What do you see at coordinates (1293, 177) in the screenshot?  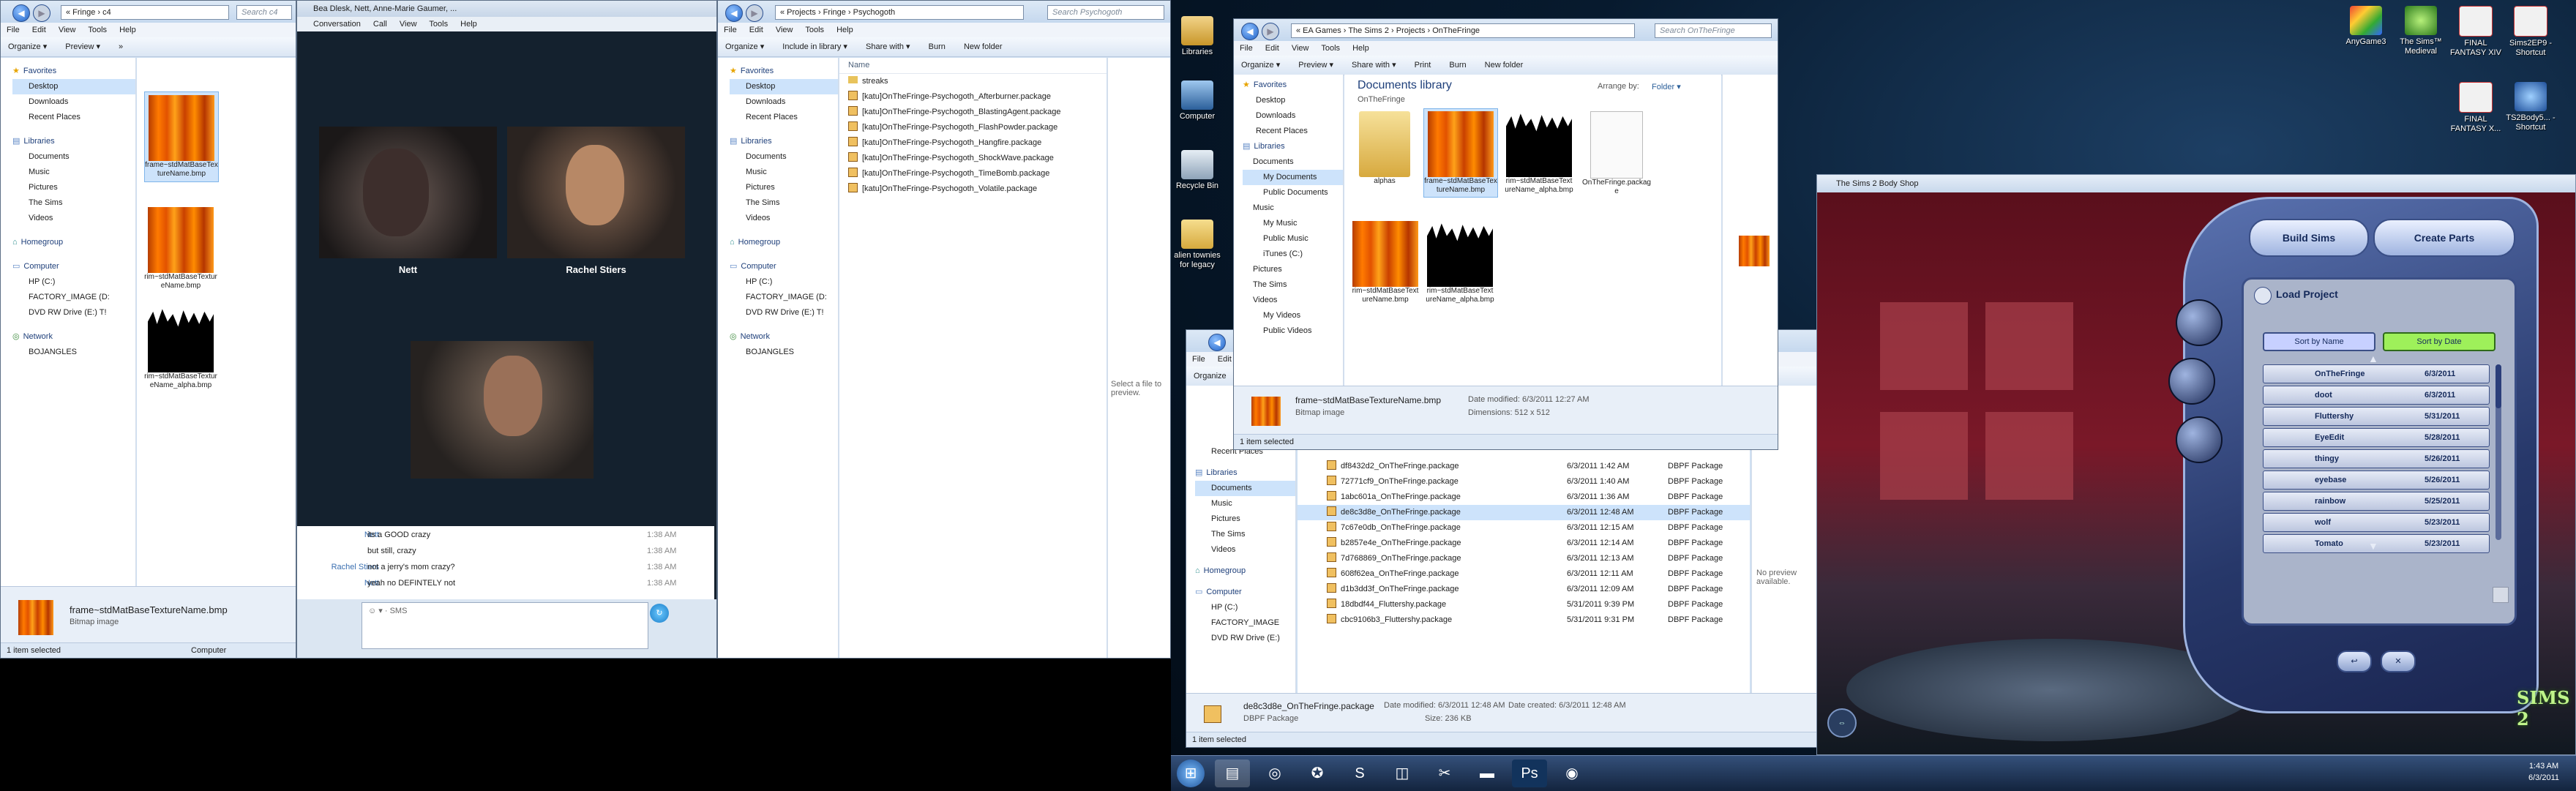 I see `nav-my-documents: My Documents` at bounding box center [1293, 177].